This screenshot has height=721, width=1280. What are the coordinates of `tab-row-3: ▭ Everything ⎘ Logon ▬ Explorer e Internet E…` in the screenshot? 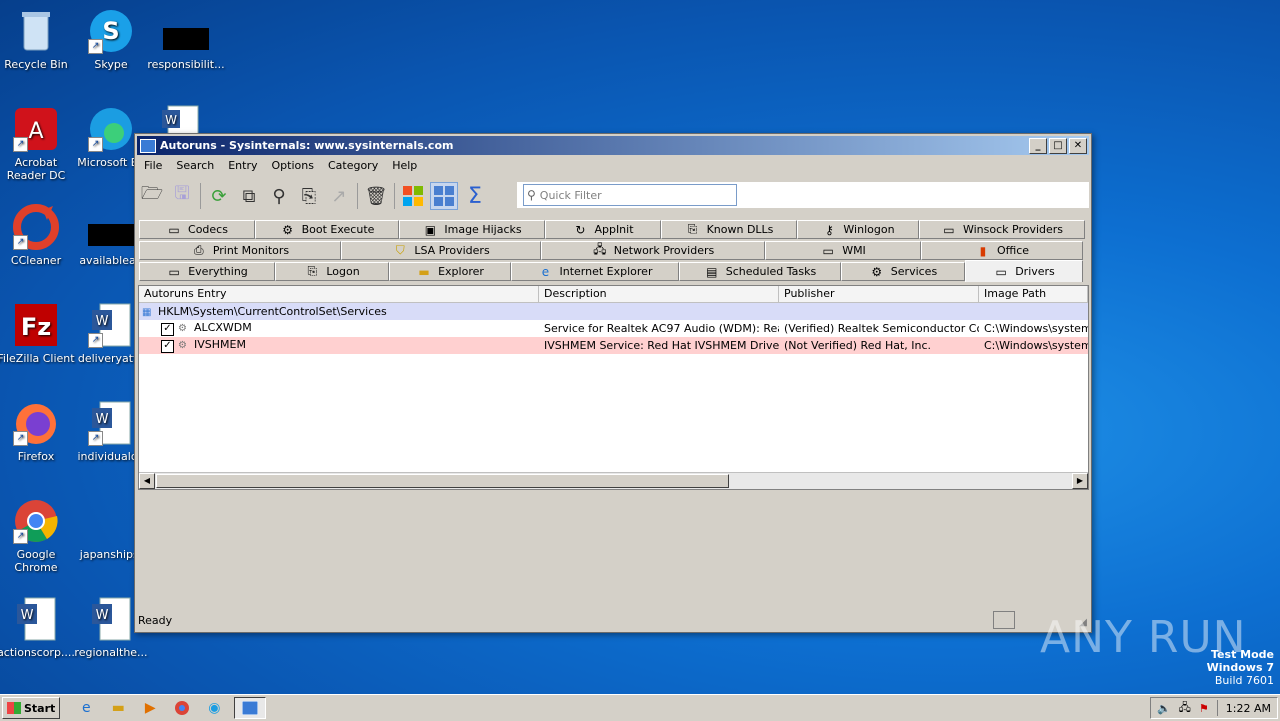 It's located at (611, 271).